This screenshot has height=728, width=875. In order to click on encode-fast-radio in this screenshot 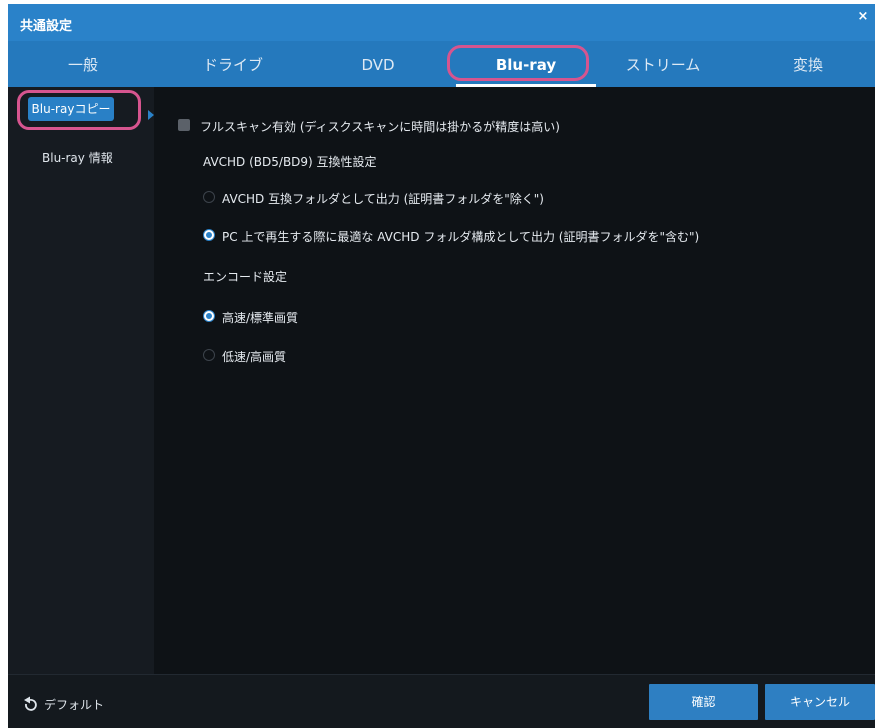, I will do `click(209, 316)`.